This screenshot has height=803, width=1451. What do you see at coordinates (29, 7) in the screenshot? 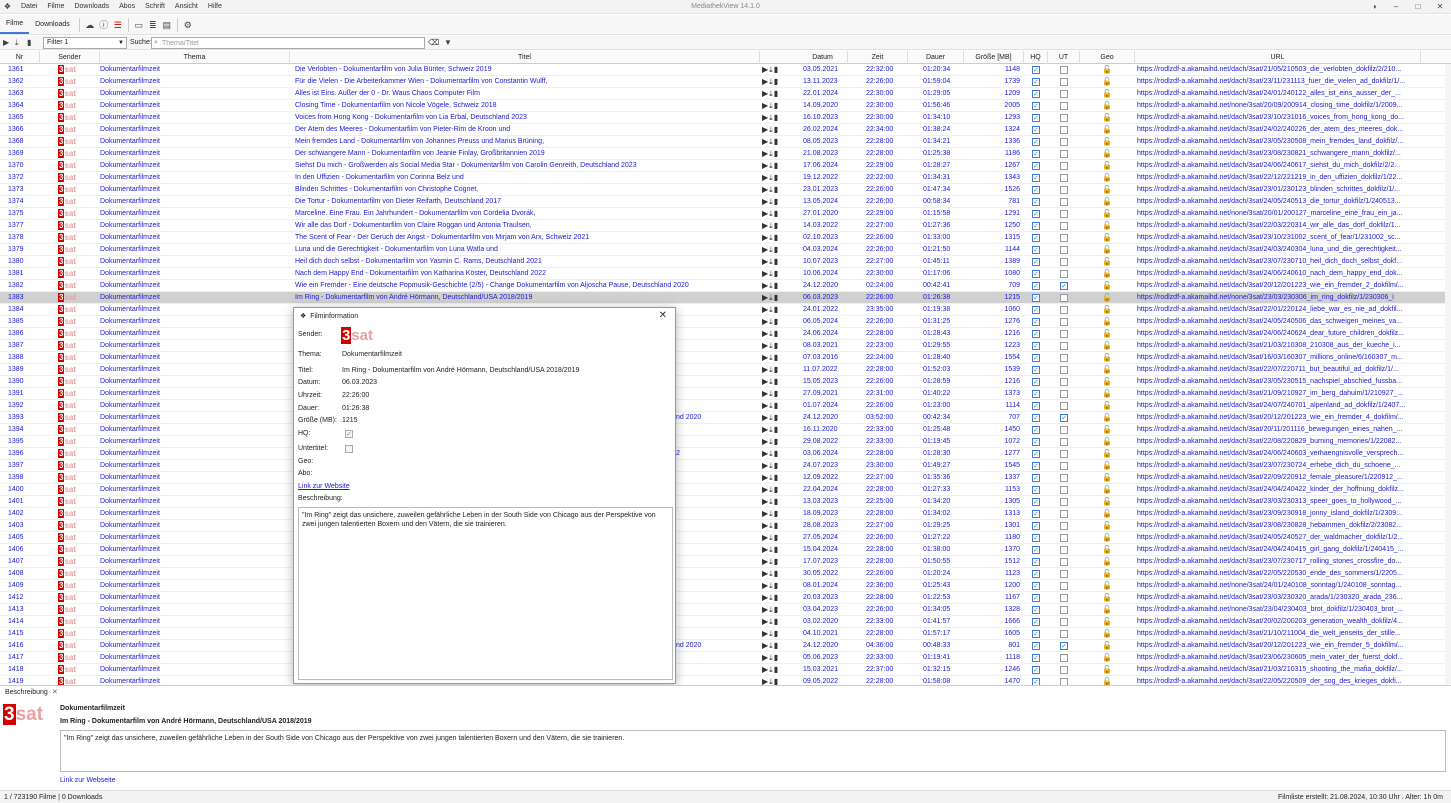
I see `menu-datei: Datei` at bounding box center [29, 7].